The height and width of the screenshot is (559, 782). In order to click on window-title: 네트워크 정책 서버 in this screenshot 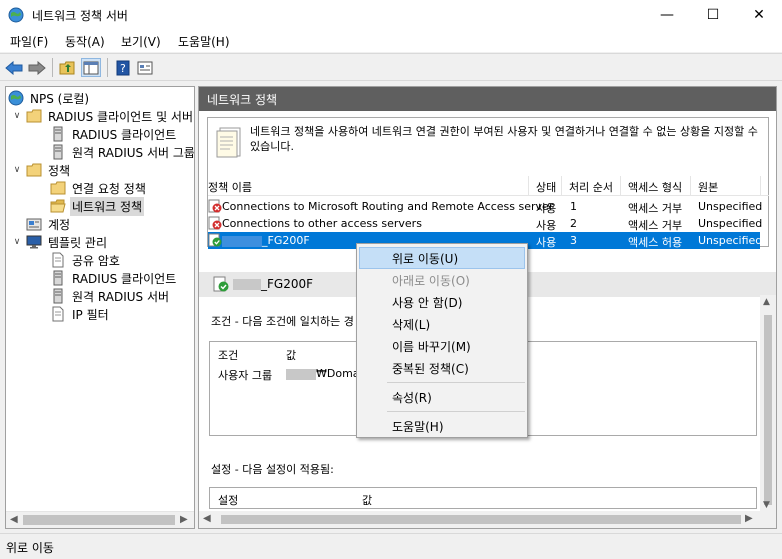, I will do `click(80, 16)`.